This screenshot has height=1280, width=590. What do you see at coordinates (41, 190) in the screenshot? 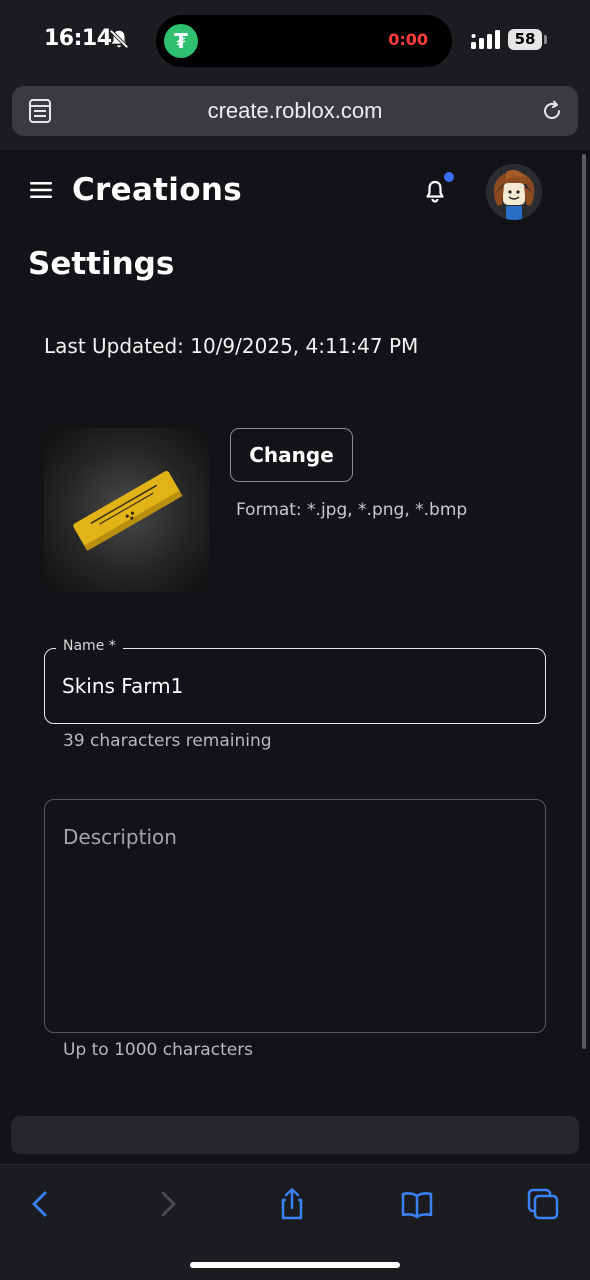
I see `hamburger-menu-icon` at bounding box center [41, 190].